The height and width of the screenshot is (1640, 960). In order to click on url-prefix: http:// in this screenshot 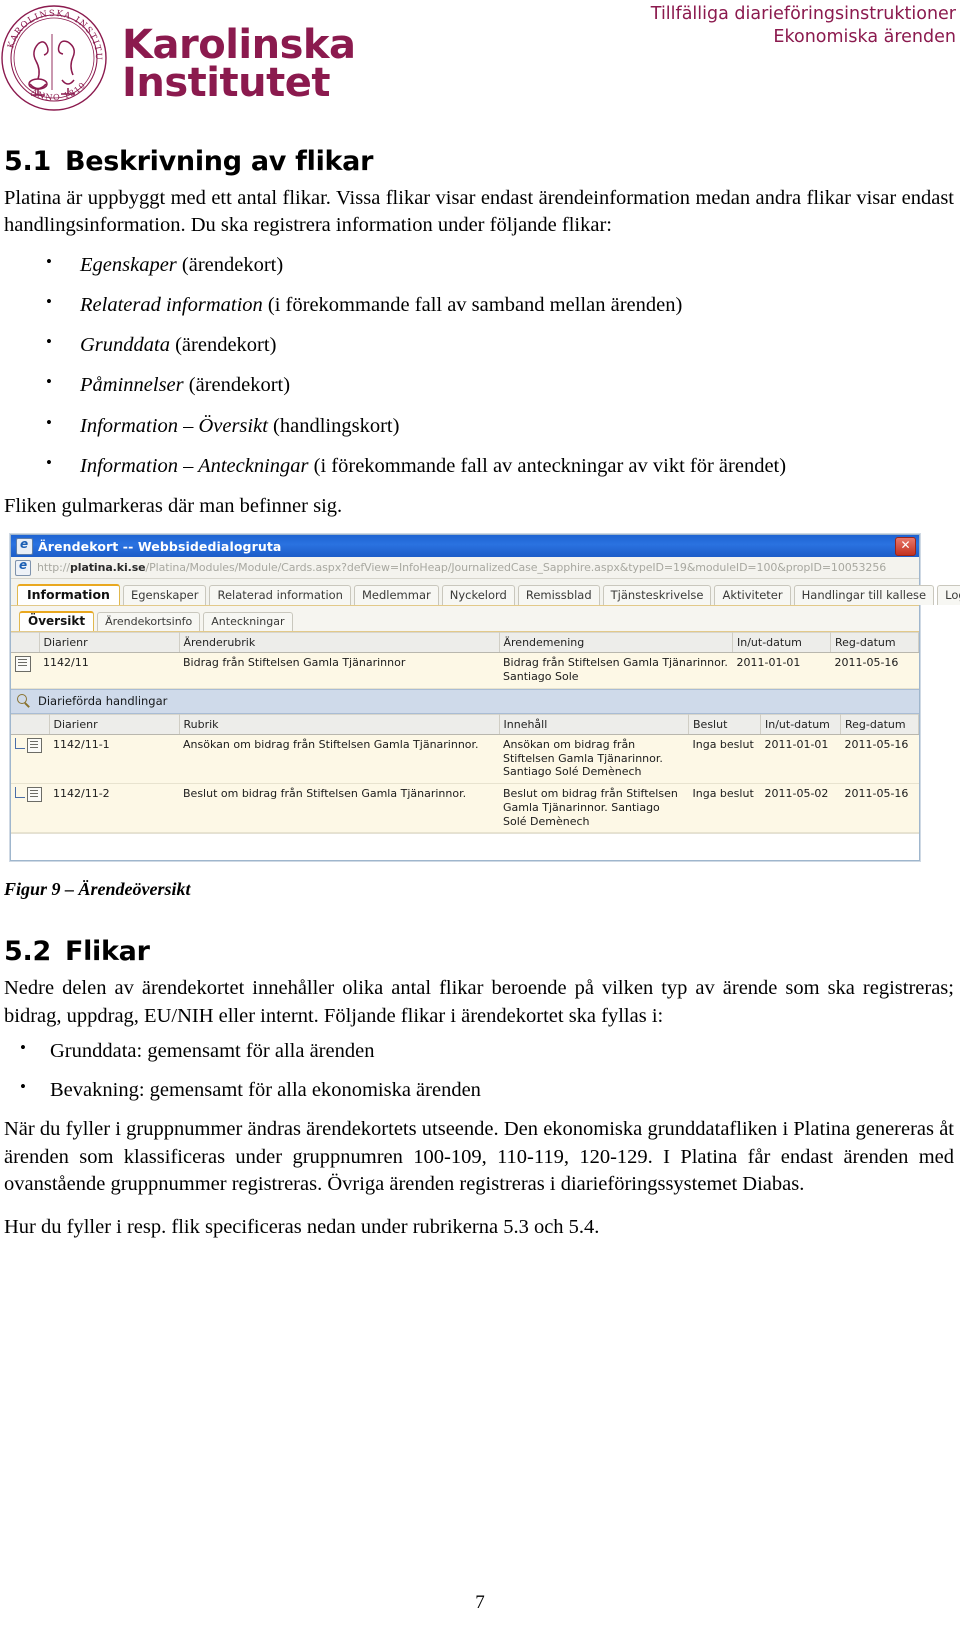, I will do `click(53, 568)`.